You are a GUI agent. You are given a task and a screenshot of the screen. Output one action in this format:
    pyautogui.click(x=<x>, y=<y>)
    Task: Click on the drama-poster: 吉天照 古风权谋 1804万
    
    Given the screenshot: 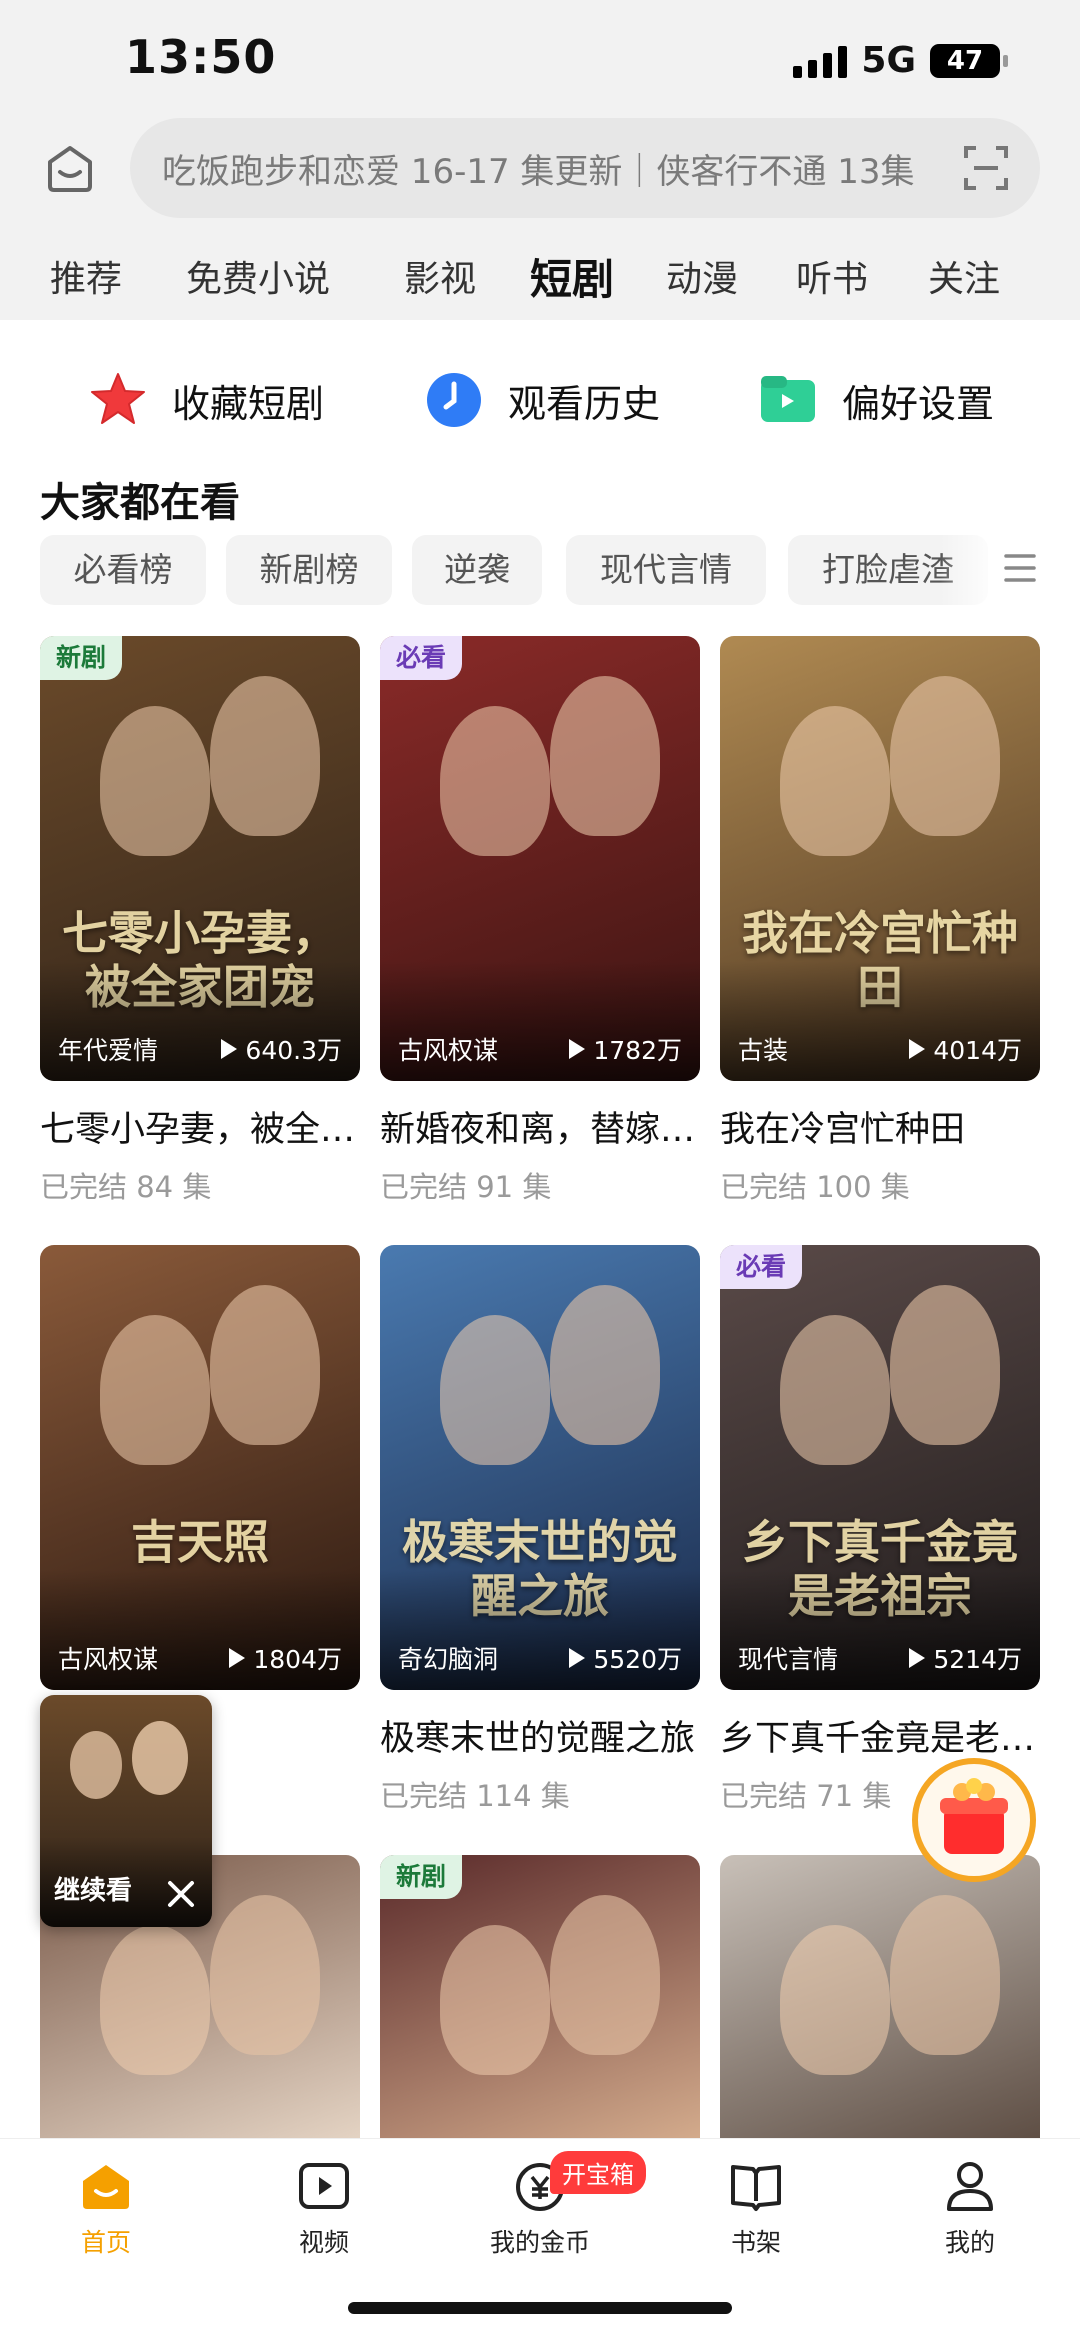 What is the action you would take?
    pyautogui.click(x=200, y=1467)
    